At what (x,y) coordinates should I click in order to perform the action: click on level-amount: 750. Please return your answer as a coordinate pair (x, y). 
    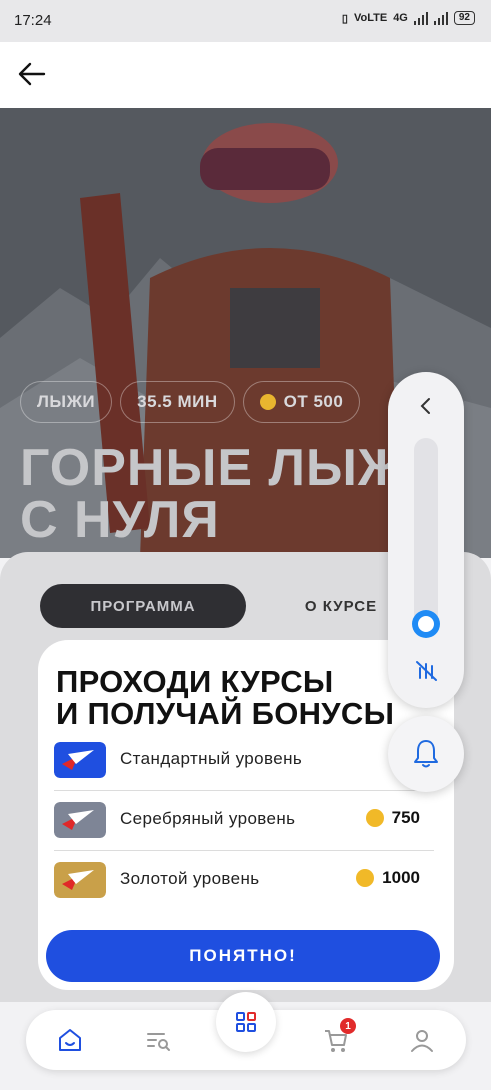
    Looking at the image, I should click on (392, 818).